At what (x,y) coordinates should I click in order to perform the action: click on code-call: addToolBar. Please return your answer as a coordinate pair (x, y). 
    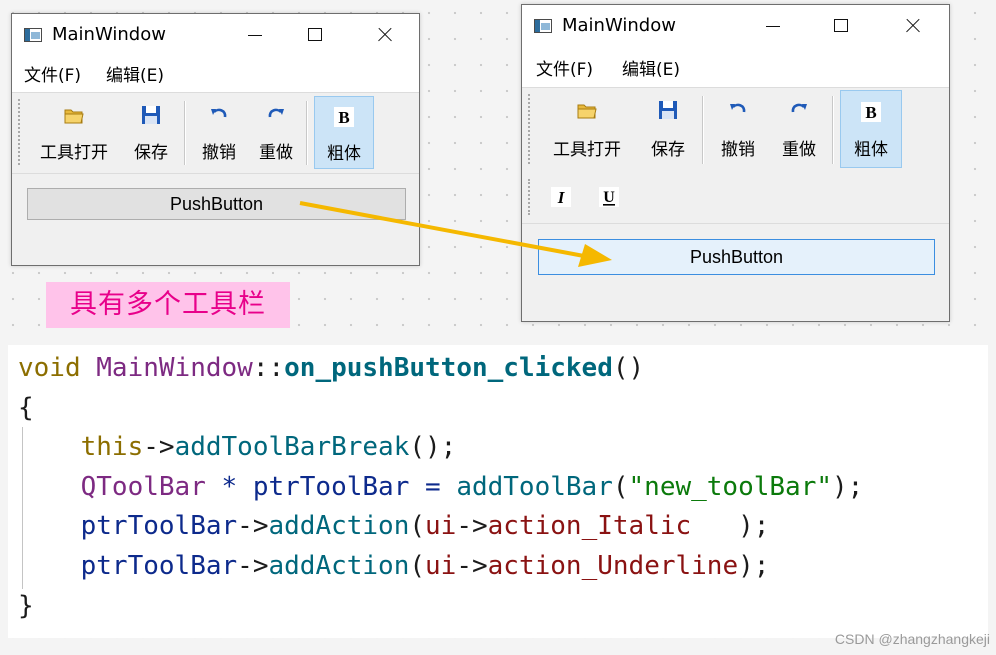
    Looking at the image, I should click on (534, 487).